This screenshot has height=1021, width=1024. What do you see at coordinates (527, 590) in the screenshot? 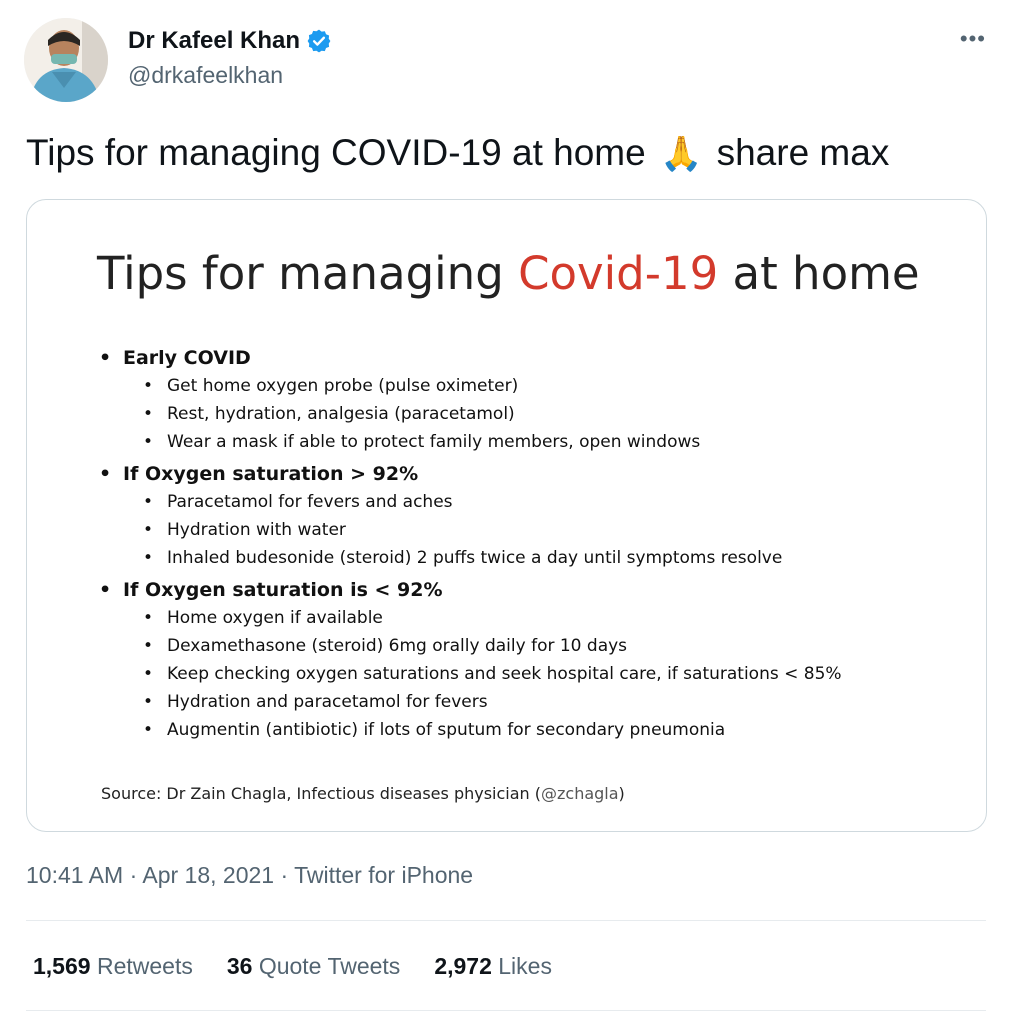
I see `slide-section-heading: If Oxygen saturation is < 92%` at bounding box center [527, 590].